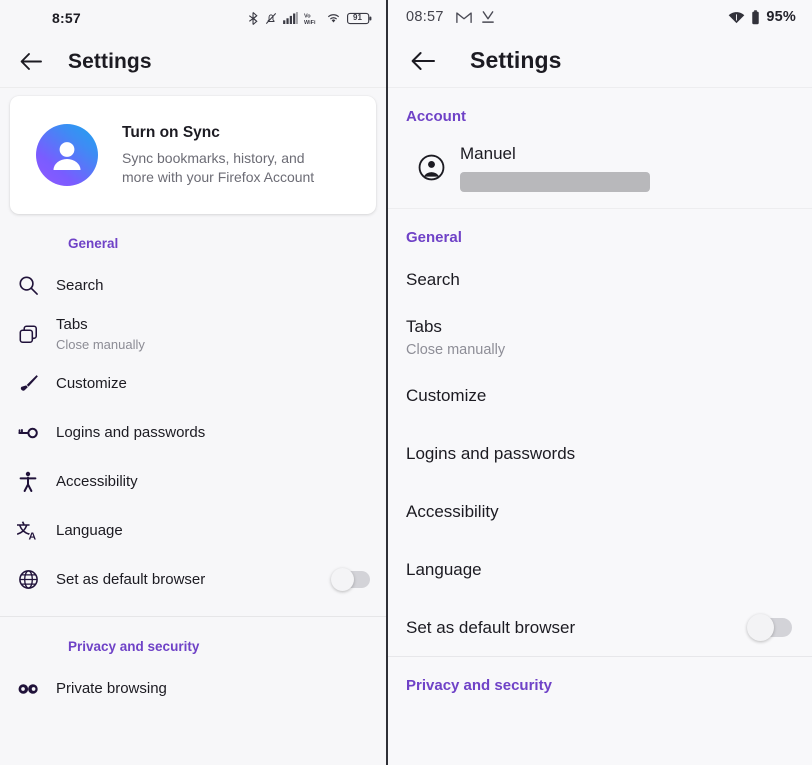 The height and width of the screenshot is (765, 812). I want to click on list-item-tabs: Tabs Close manually, so click(600, 337).